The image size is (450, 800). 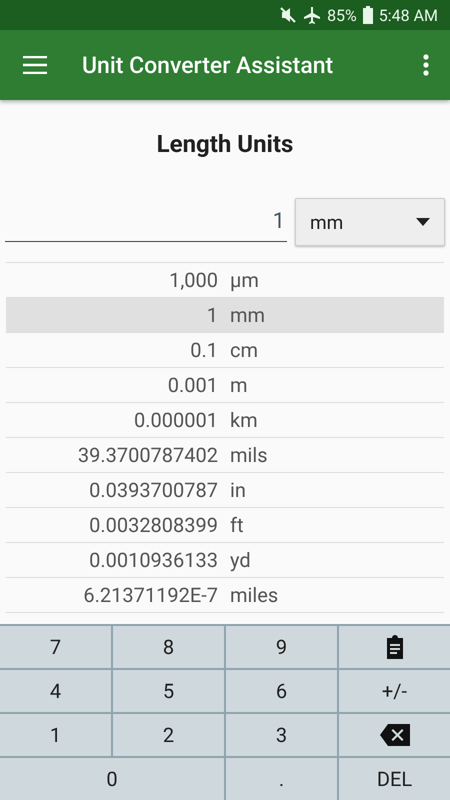 What do you see at coordinates (55, 647) in the screenshot?
I see `key-button: 7` at bounding box center [55, 647].